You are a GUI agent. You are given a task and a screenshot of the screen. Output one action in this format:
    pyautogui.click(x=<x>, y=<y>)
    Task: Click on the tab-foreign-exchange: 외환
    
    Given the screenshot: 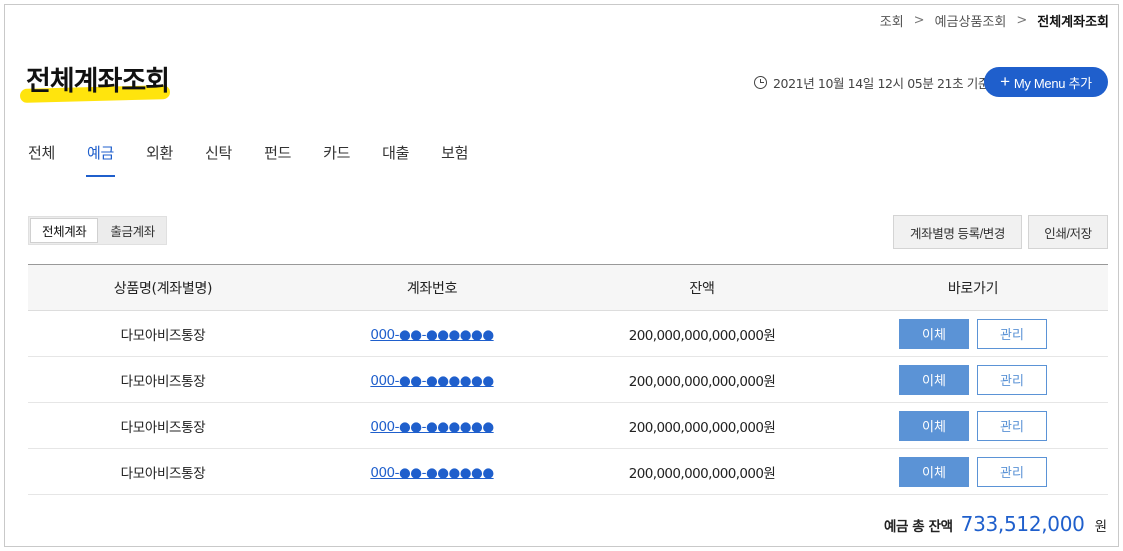 What is the action you would take?
    pyautogui.click(x=159, y=158)
    